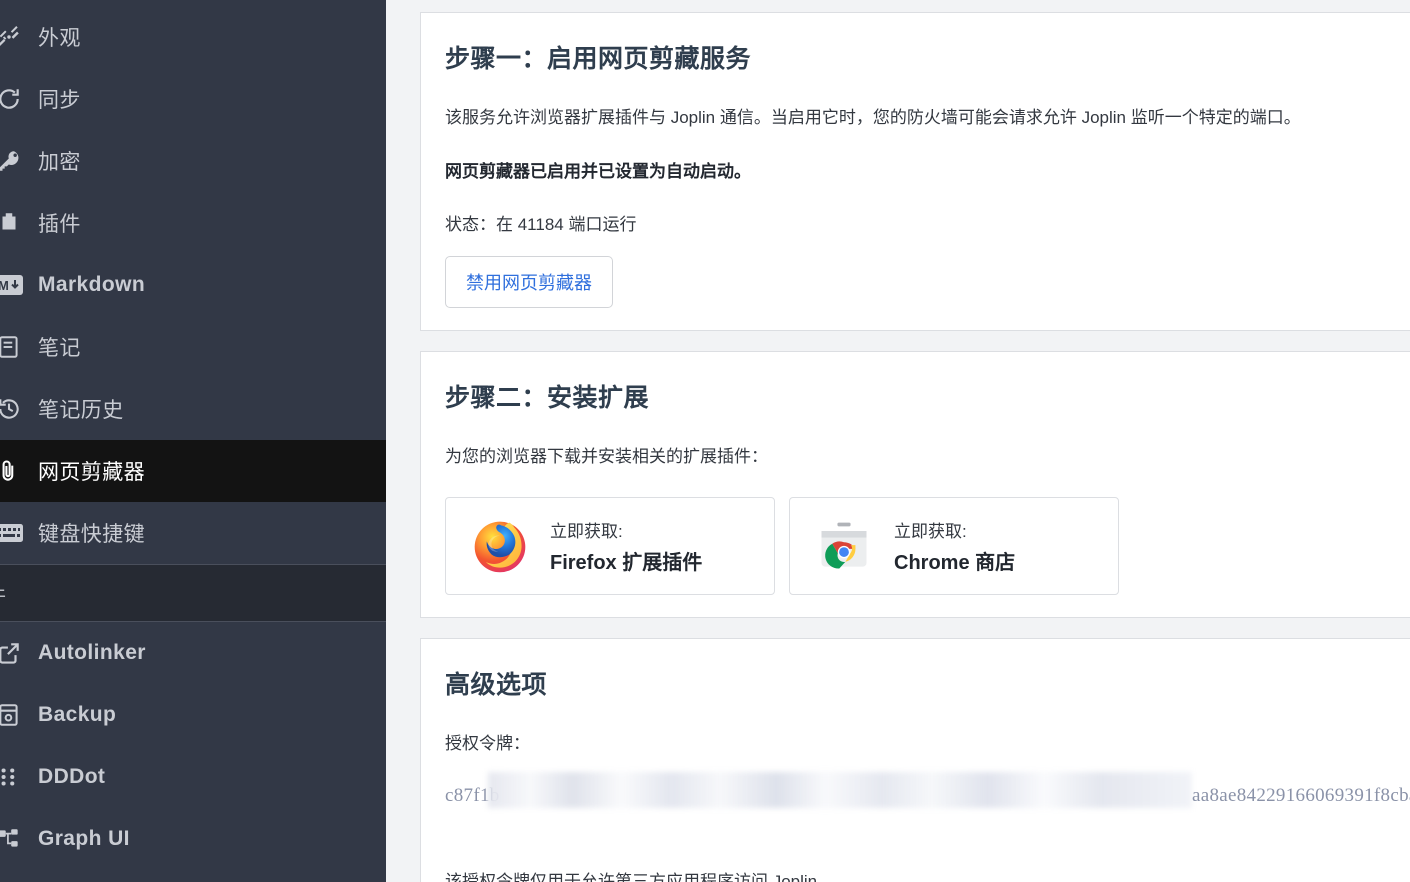 The image size is (1410, 882). I want to click on firefox-extension-link: 立即获取: Firefox 扩展插件, so click(610, 546).